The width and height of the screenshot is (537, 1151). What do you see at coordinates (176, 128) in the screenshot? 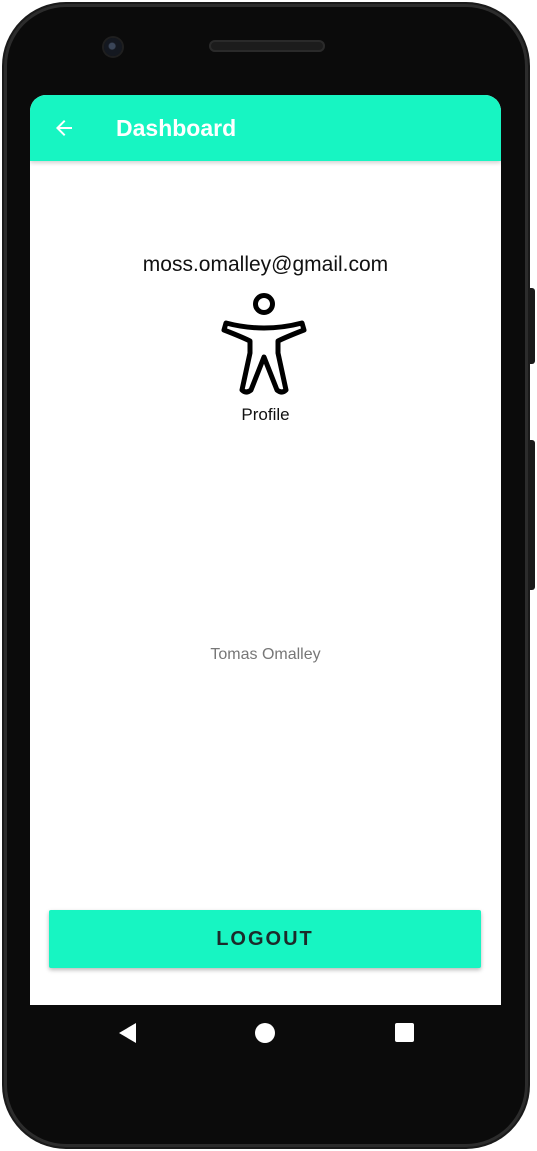
I see `page-title: Dashboard` at bounding box center [176, 128].